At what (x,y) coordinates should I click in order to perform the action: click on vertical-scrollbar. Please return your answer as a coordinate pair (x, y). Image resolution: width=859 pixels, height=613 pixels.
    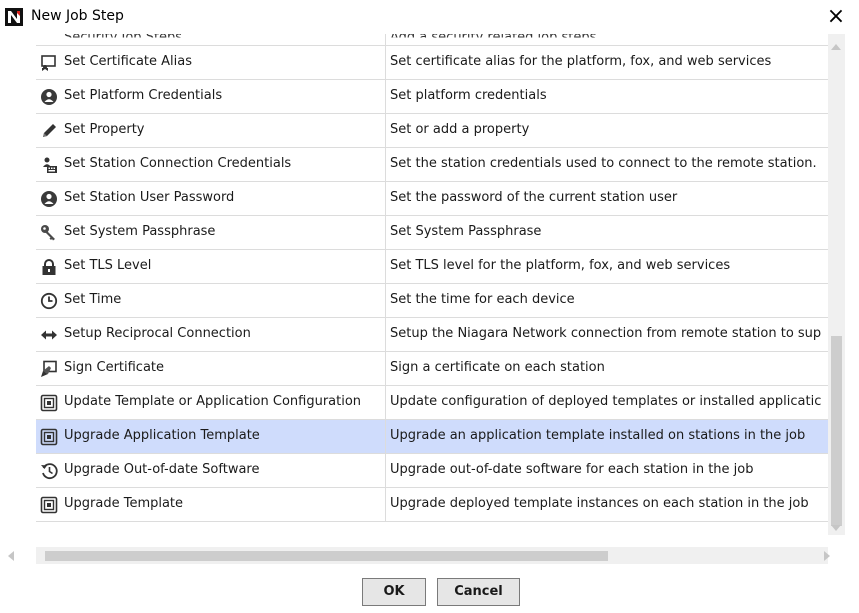
    Looking at the image, I should click on (836, 284).